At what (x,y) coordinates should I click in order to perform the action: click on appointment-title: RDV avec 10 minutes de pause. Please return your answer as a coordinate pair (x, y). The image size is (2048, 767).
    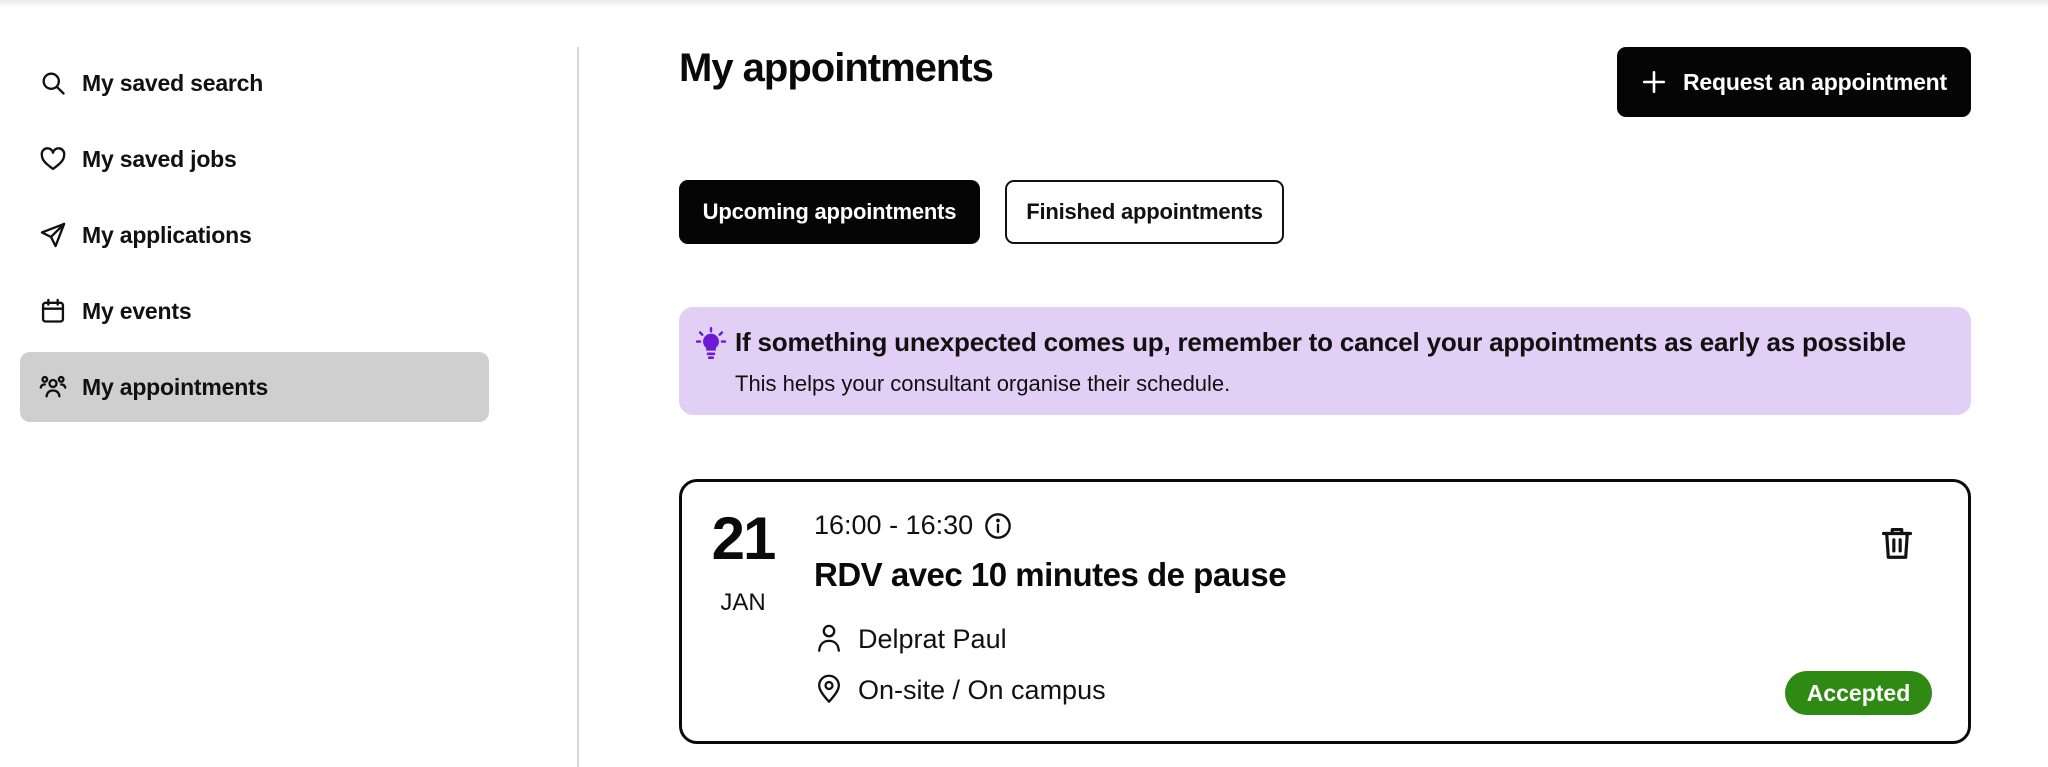
    Looking at the image, I should click on (1050, 574).